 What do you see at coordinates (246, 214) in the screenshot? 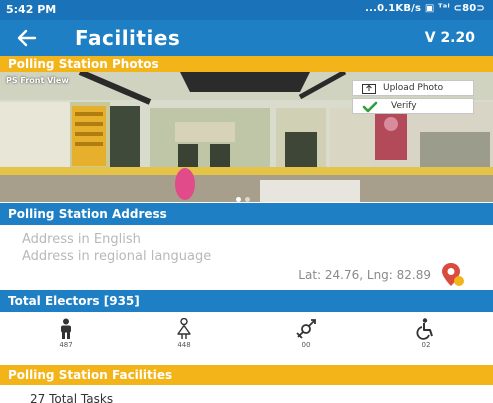
I see `address-section-header: Polling Station Address` at bounding box center [246, 214].